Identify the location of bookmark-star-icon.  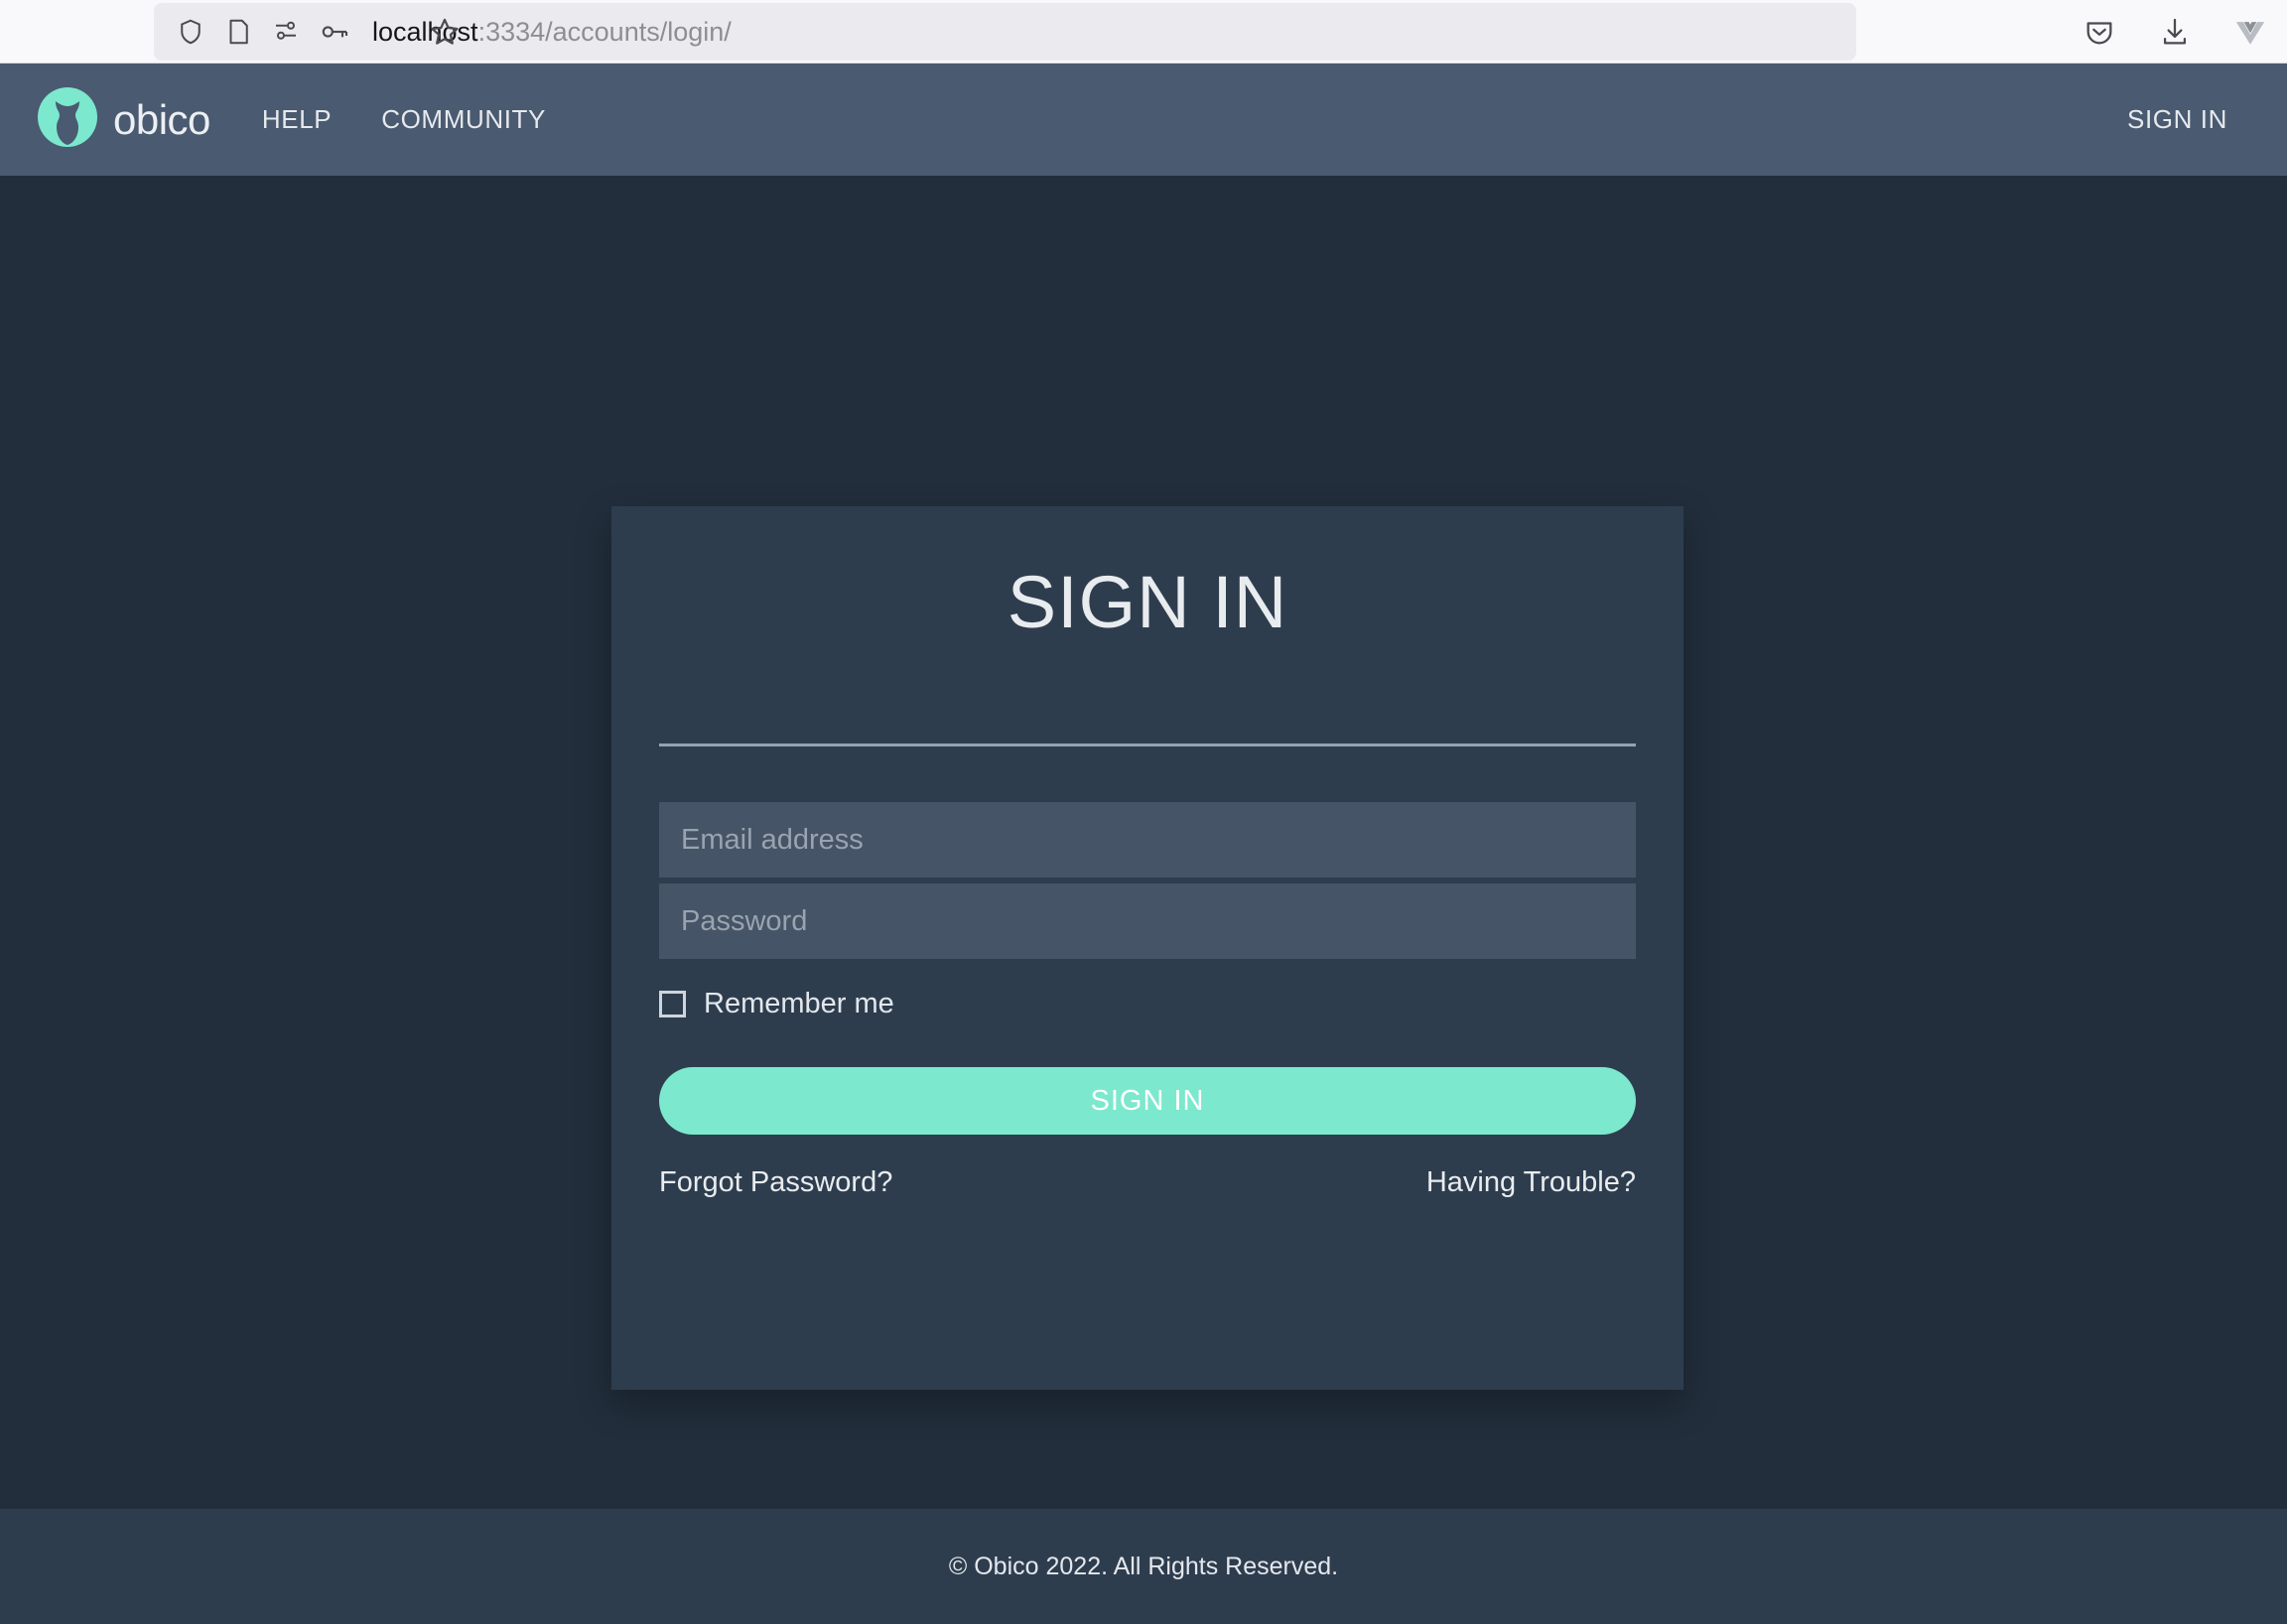
(444, 32).